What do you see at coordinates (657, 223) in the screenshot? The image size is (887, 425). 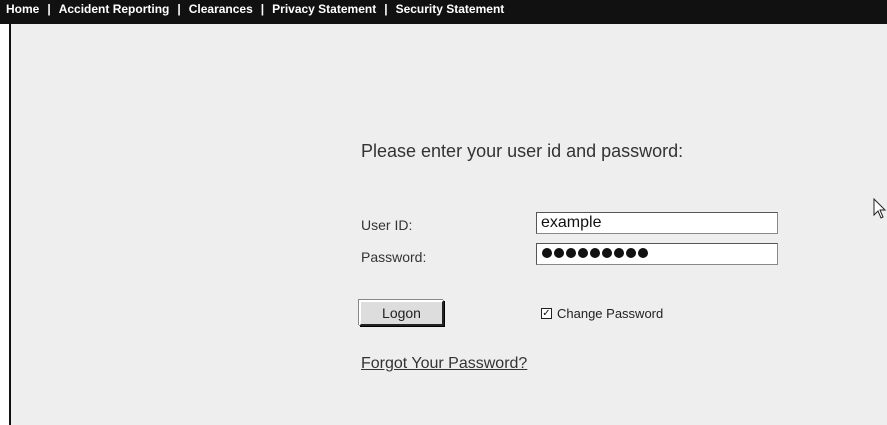 I see `user-id-input` at bounding box center [657, 223].